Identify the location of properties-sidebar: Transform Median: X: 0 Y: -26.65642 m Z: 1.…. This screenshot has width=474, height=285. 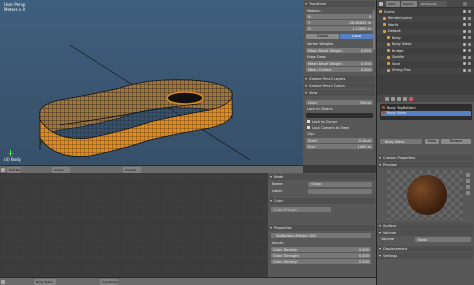
(339, 82).